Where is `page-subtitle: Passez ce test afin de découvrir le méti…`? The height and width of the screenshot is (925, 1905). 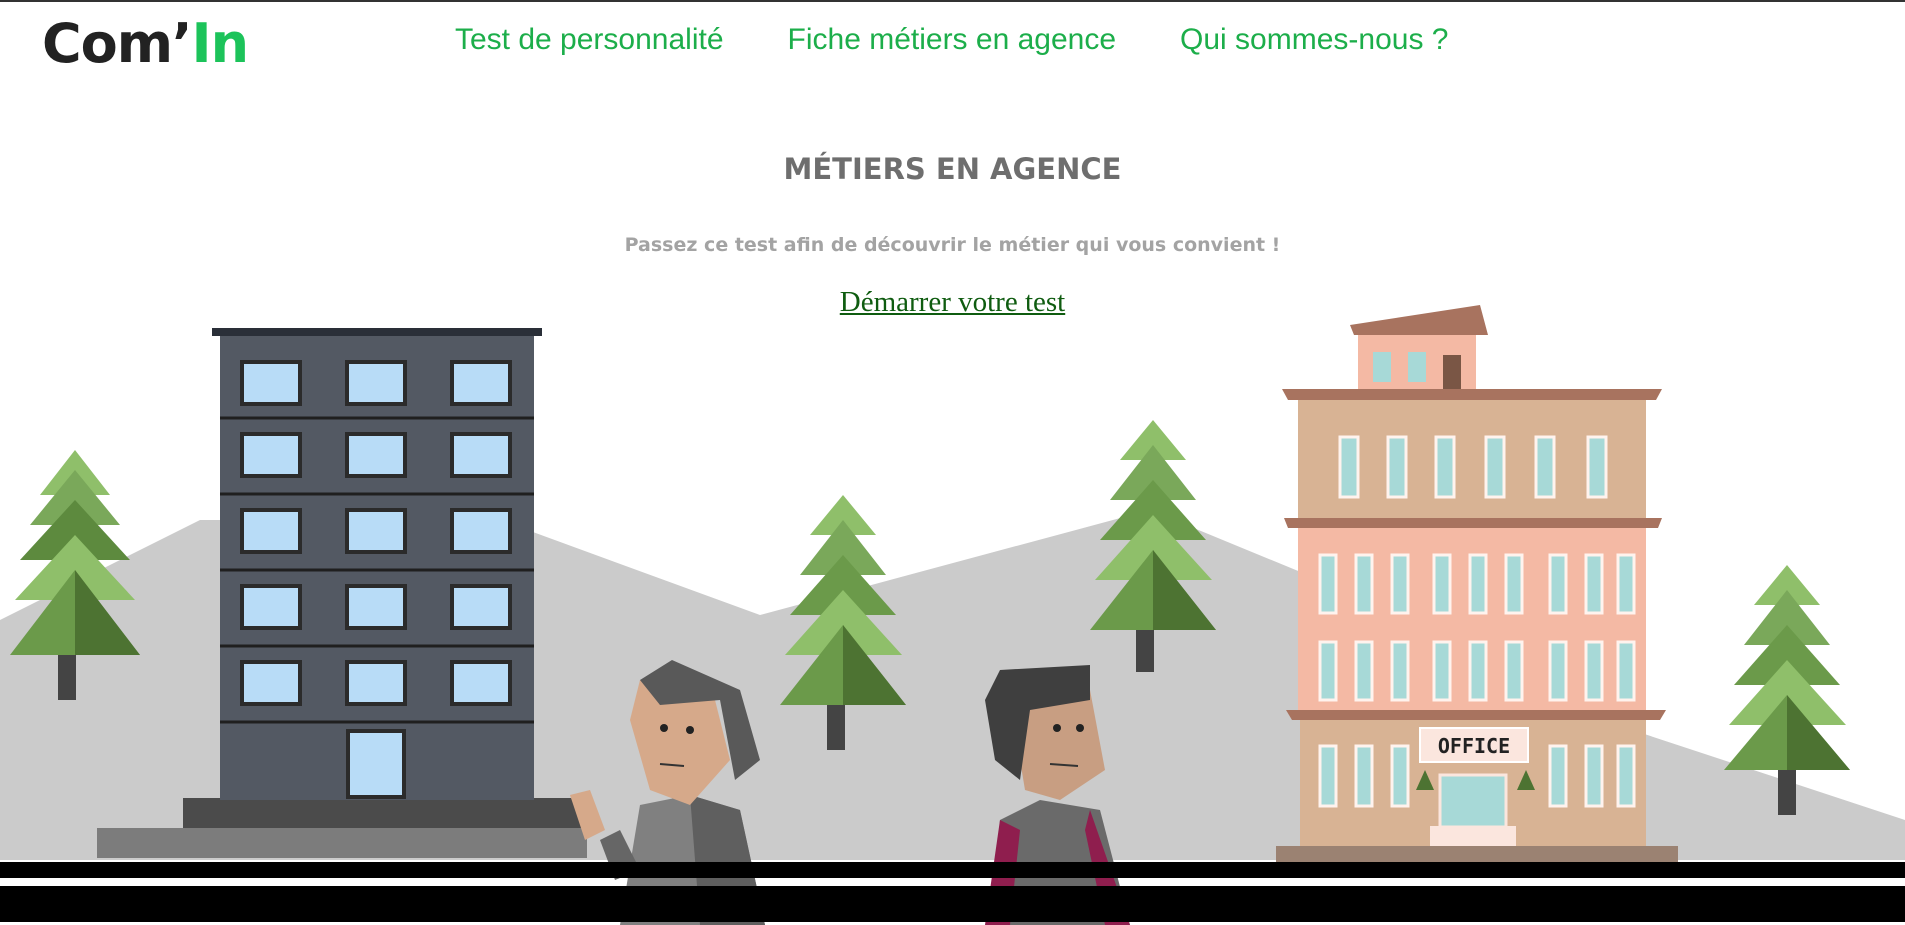
page-subtitle: Passez ce test afin de découvrir le méti… is located at coordinates (952, 245).